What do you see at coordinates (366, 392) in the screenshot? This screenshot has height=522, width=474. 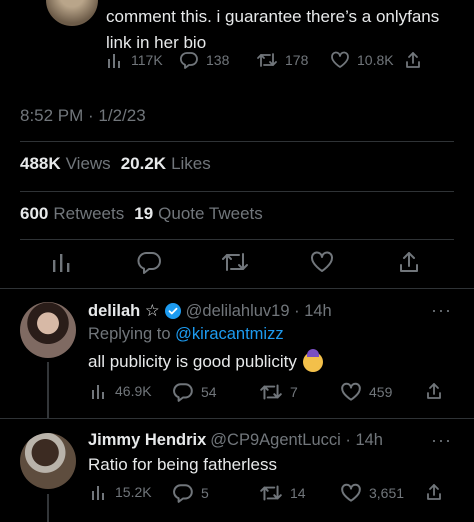 I see `like-button: 459` at bounding box center [366, 392].